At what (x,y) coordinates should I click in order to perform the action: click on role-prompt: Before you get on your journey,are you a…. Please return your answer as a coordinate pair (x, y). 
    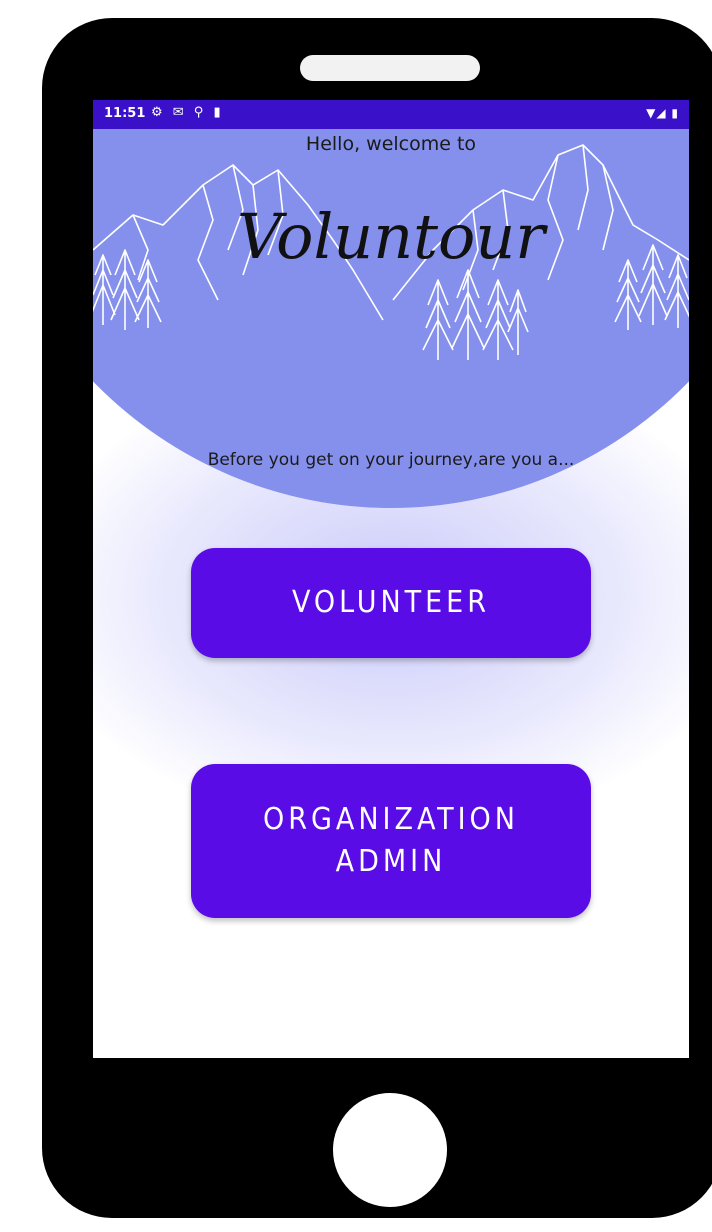
    Looking at the image, I should click on (391, 460).